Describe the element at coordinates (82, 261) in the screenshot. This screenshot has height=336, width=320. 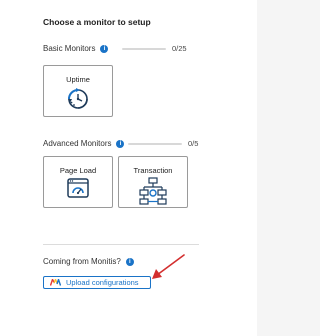
I see `migration-label: Coming from Monitis?` at that location.